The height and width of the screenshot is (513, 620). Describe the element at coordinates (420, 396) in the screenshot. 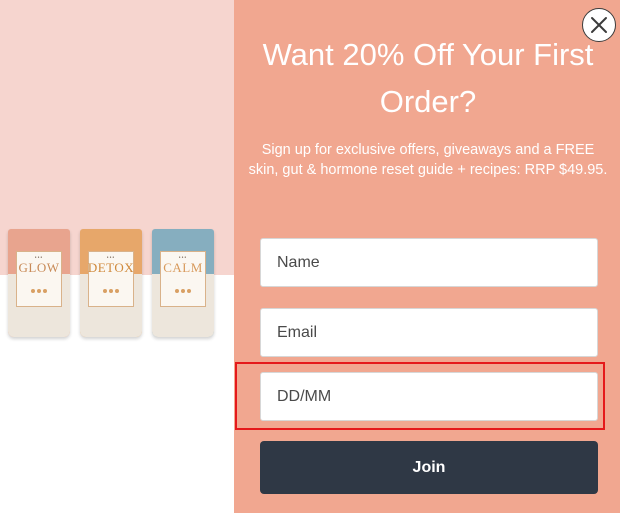

I see `highlight-box` at that location.